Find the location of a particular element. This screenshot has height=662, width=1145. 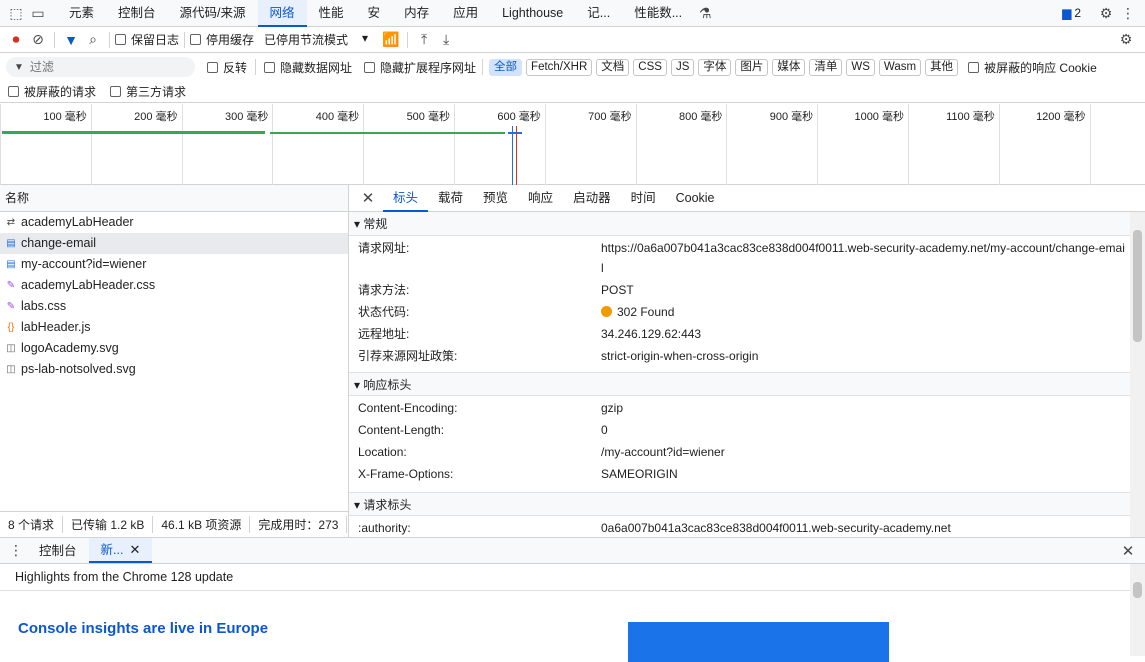

resource-type-chip: 字体 is located at coordinates (715, 67).